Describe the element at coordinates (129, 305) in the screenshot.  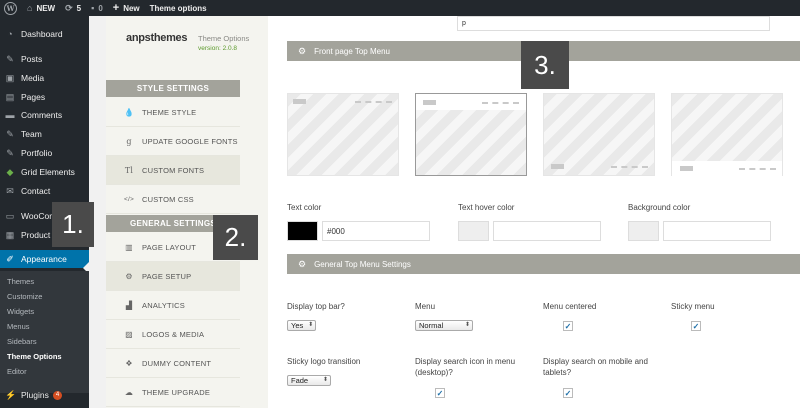
I see `chart-icon: ▟` at that location.